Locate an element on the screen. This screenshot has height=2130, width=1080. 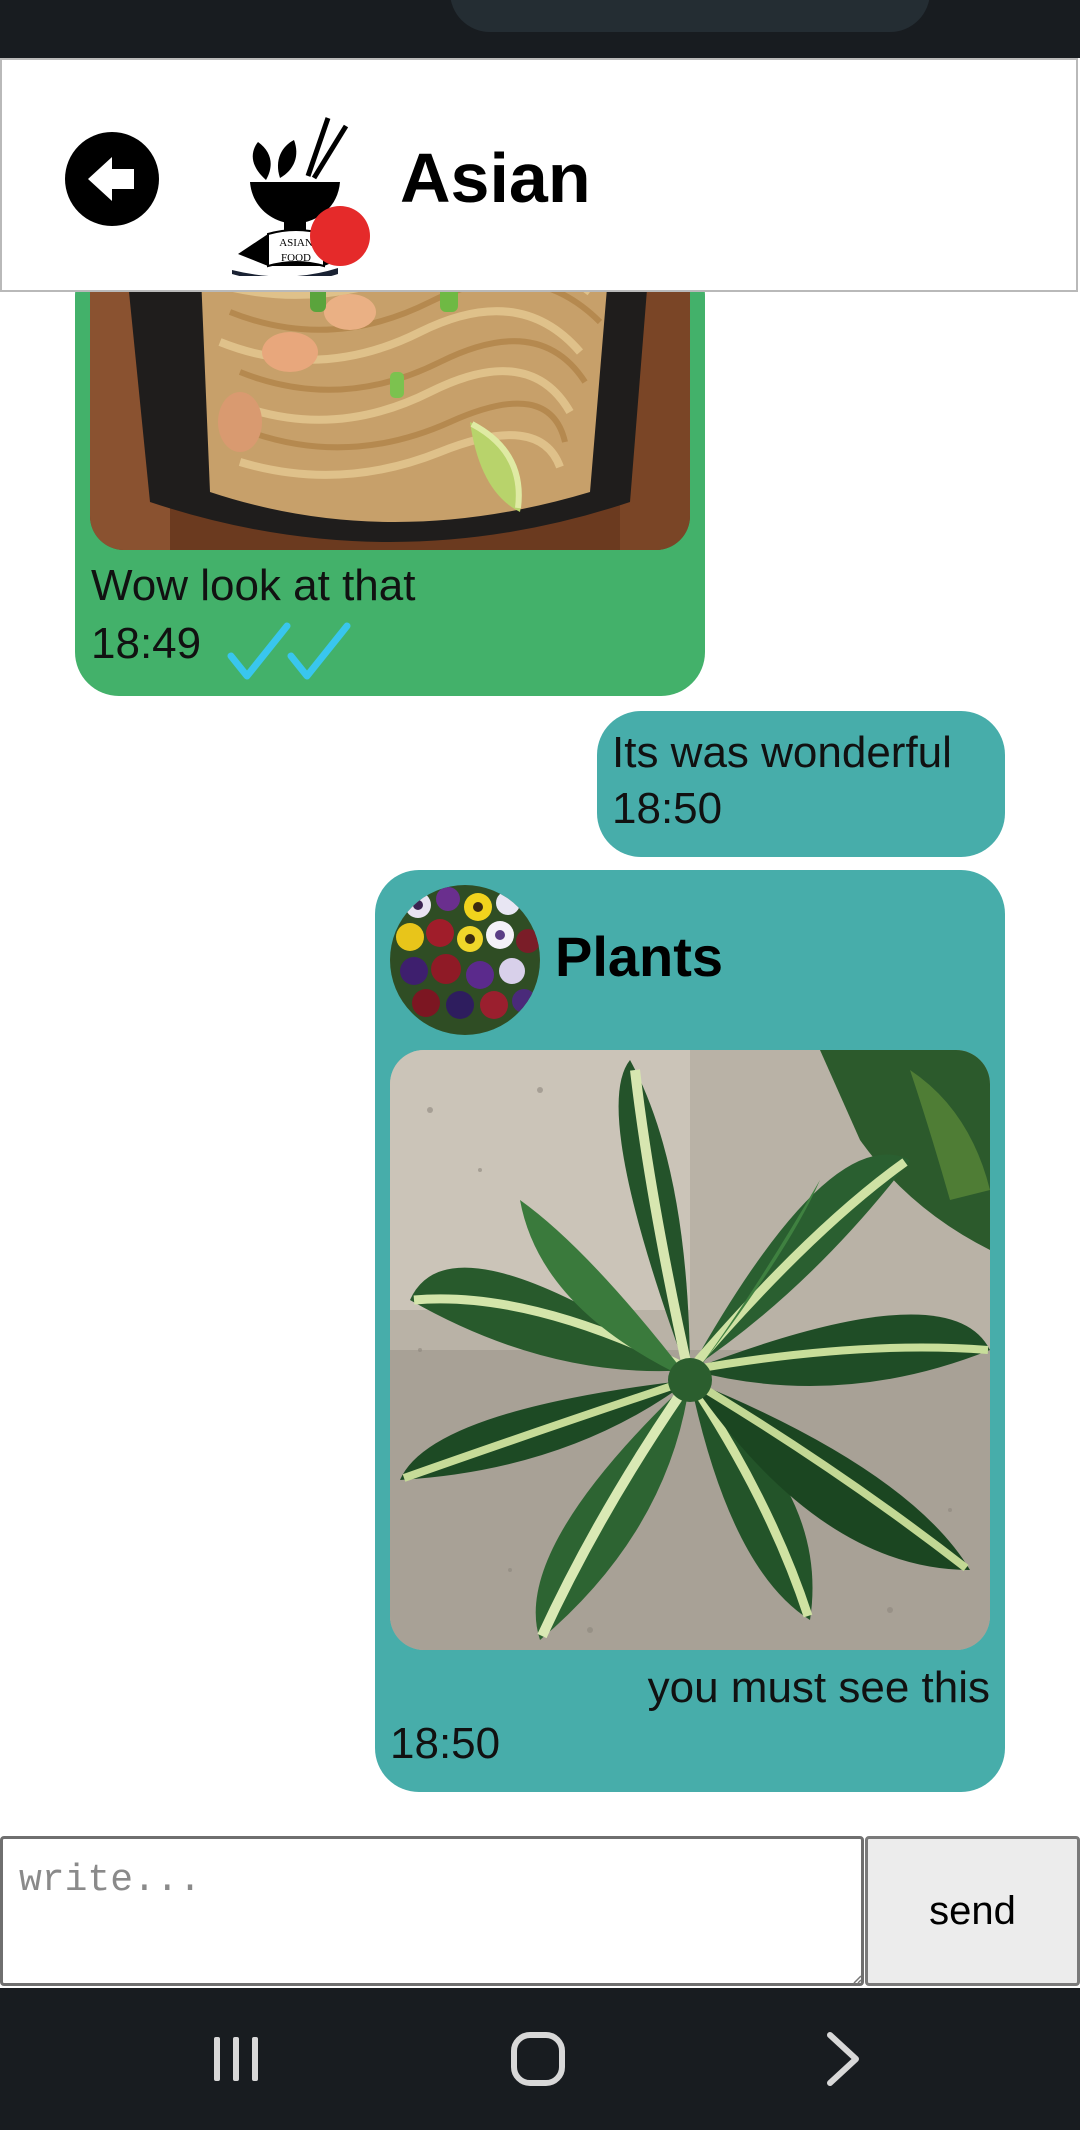
nav-back-button is located at coordinates (842, 2059).